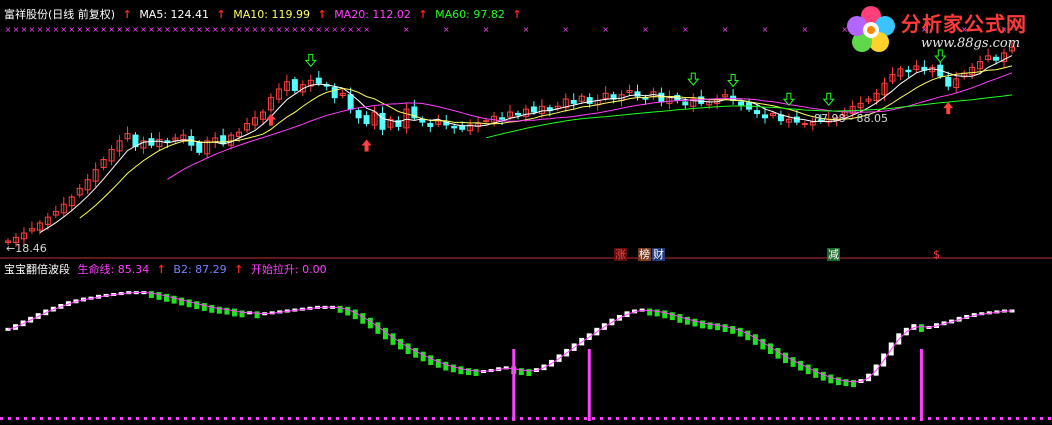 Image resolution: width=1052 pixels, height=425 pixels. I want to click on event-tag-rank: 榜, so click(644, 254).